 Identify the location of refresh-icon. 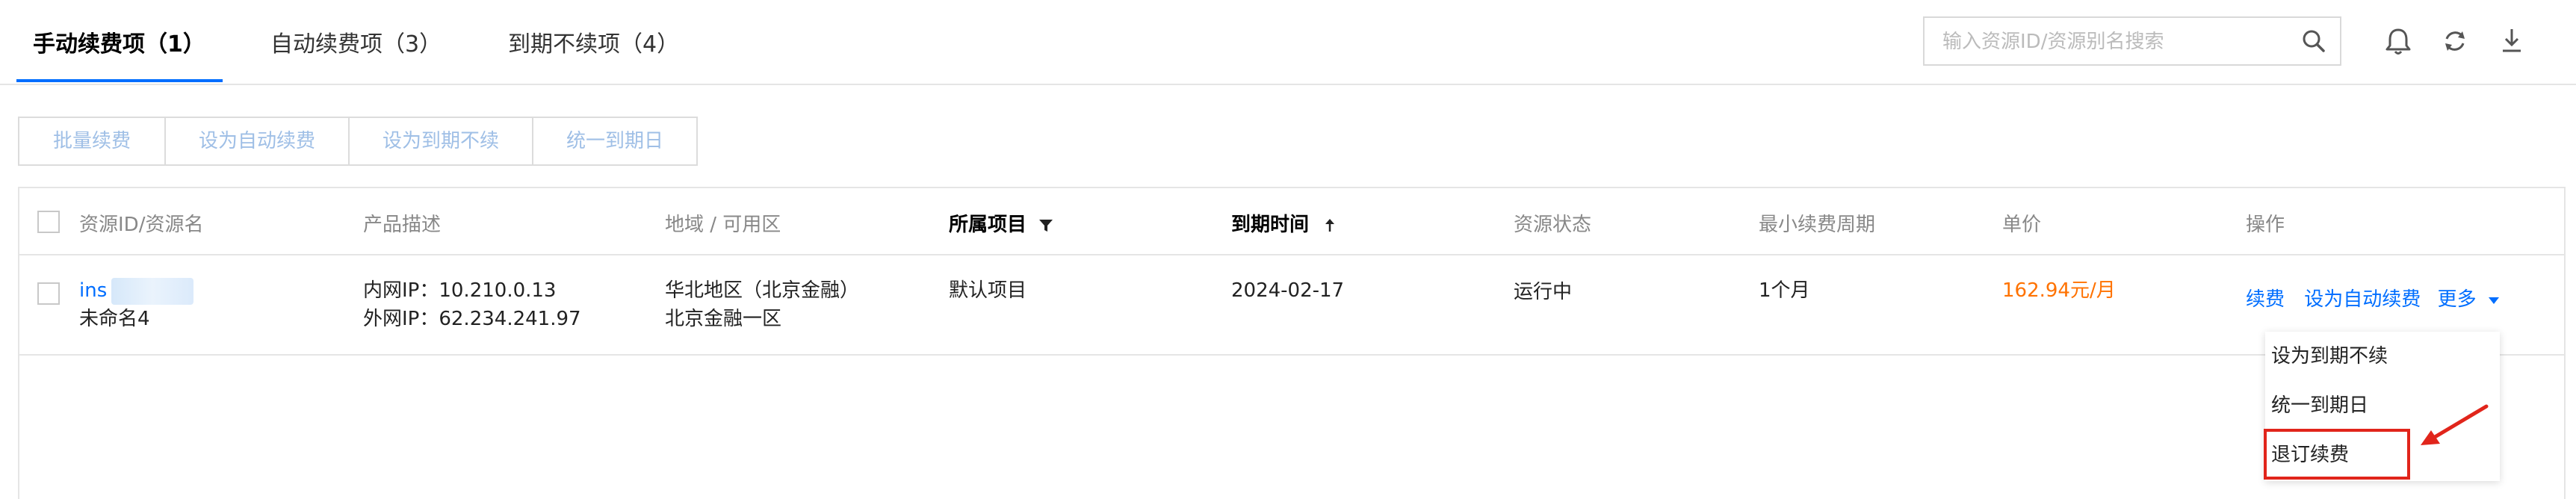
(2455, 41).